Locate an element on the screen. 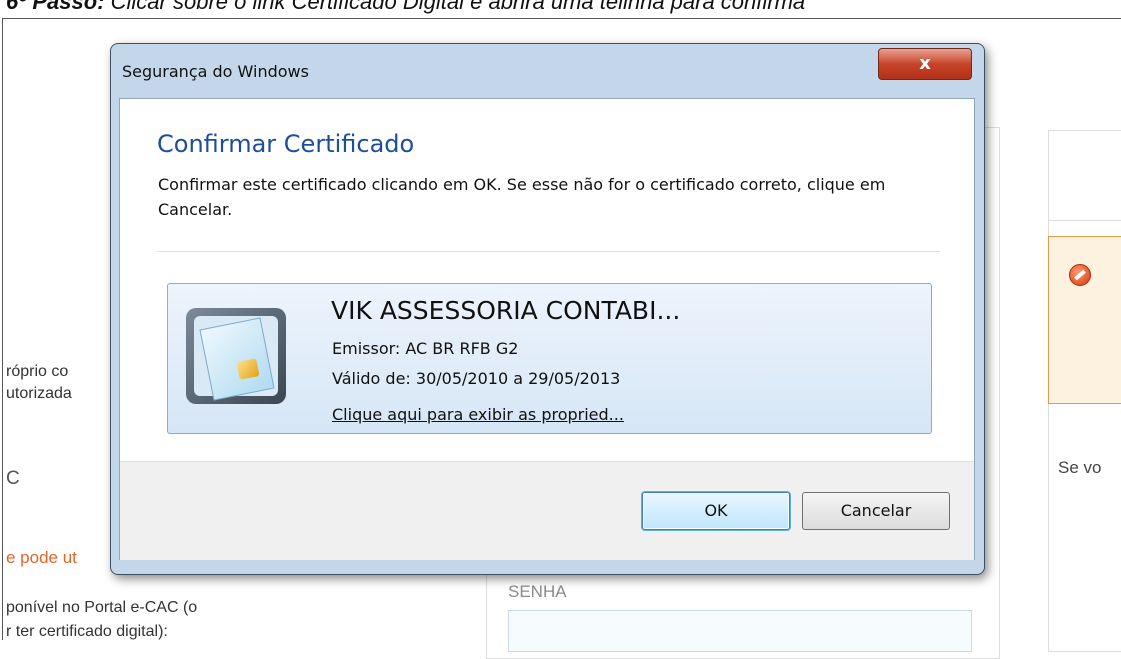  left-text-4: r ter certificado digital): is located at coordinates (87, 631).